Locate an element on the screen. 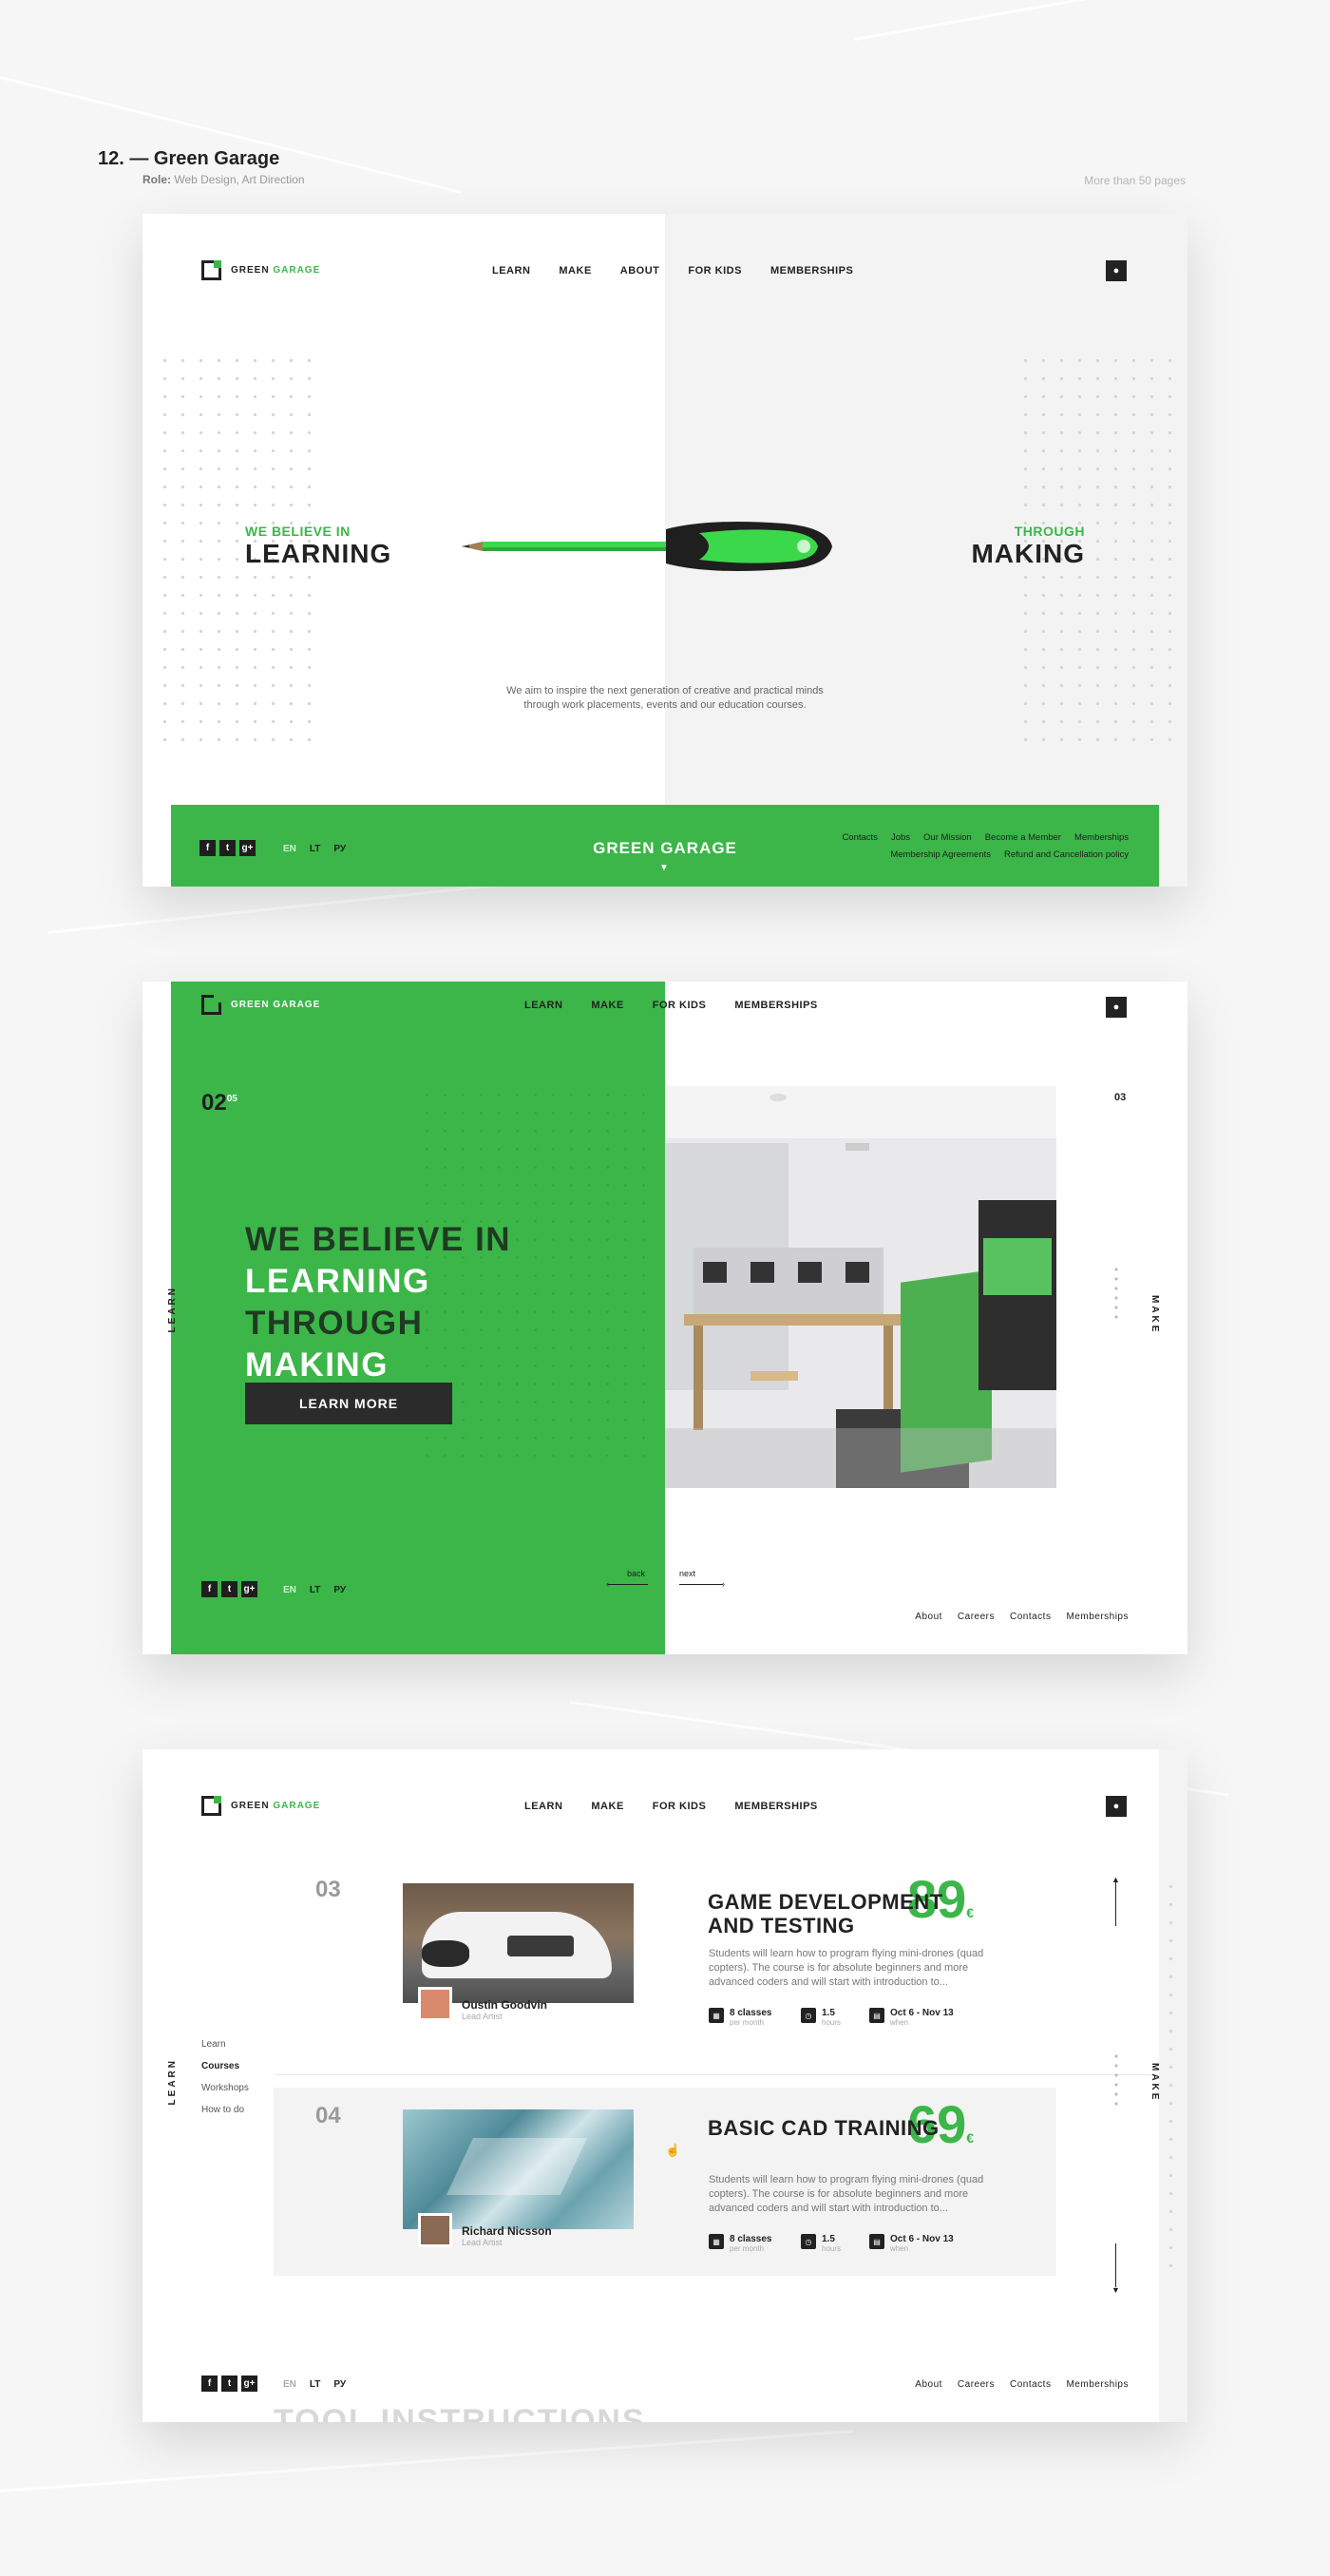  next-slide-number: 03 is located at coordinates (1120, 1097).